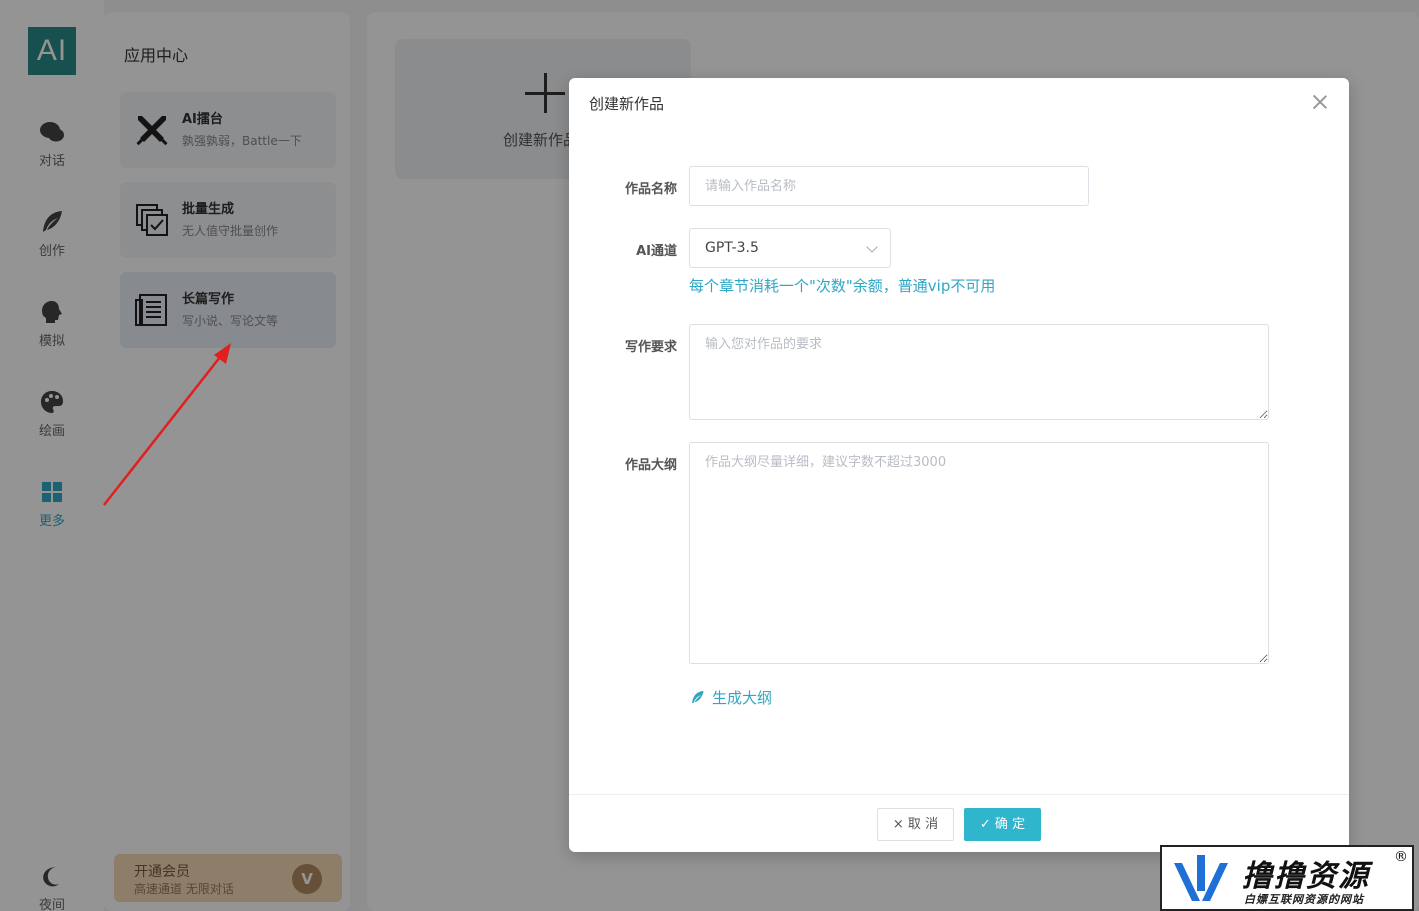 Image resolution: width=1419 pixels, height=911 pixels. What do you see at coordinates (732, 248) in the screenshot?
I see `ai-channel-value: GPT-3.5` at bounding box center [732, 248].